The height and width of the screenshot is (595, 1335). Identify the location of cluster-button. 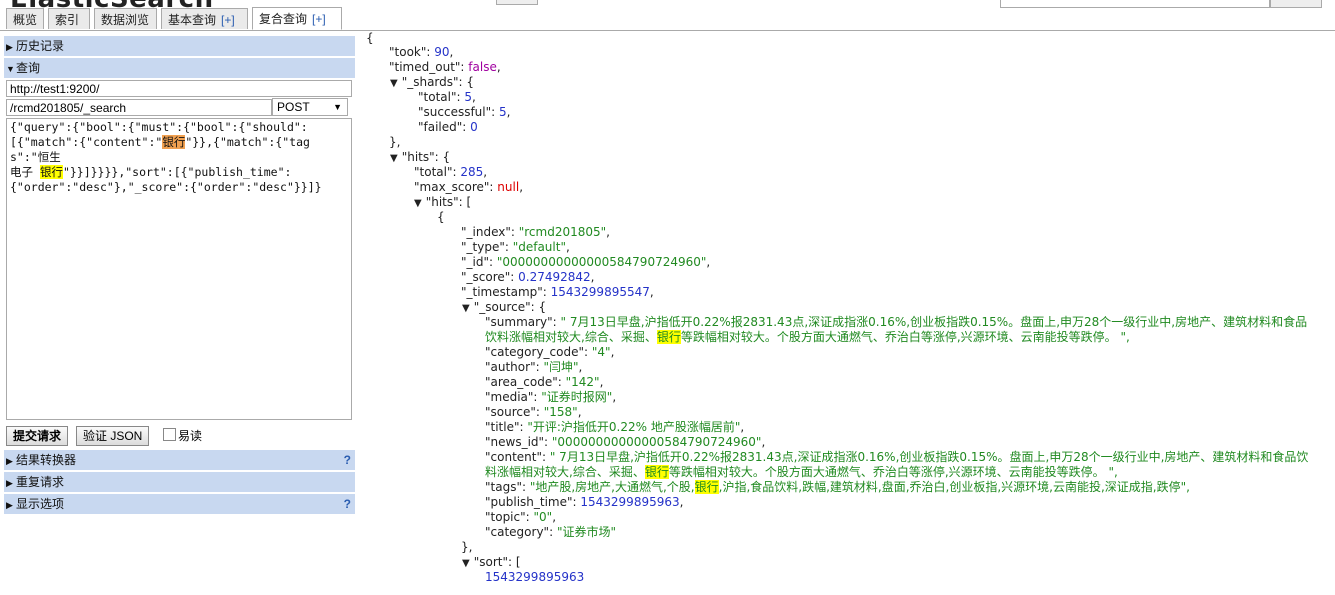
(1296, 4).